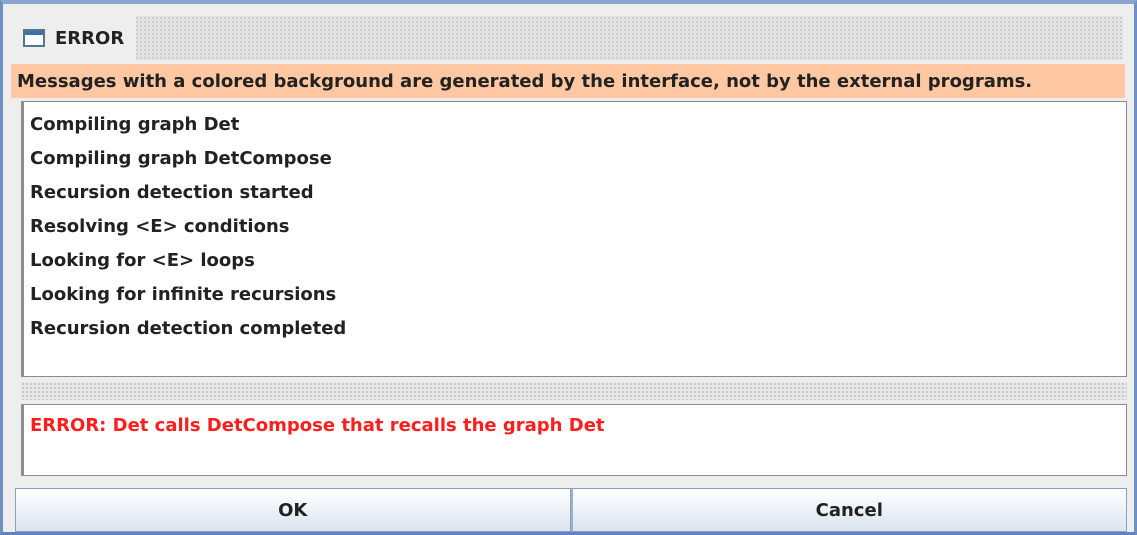 The height and width of the screenshot is (535, 1137). Describe the element at coordinates (293, 510) in the screenshot. I see `ok-button: OK` at that location.